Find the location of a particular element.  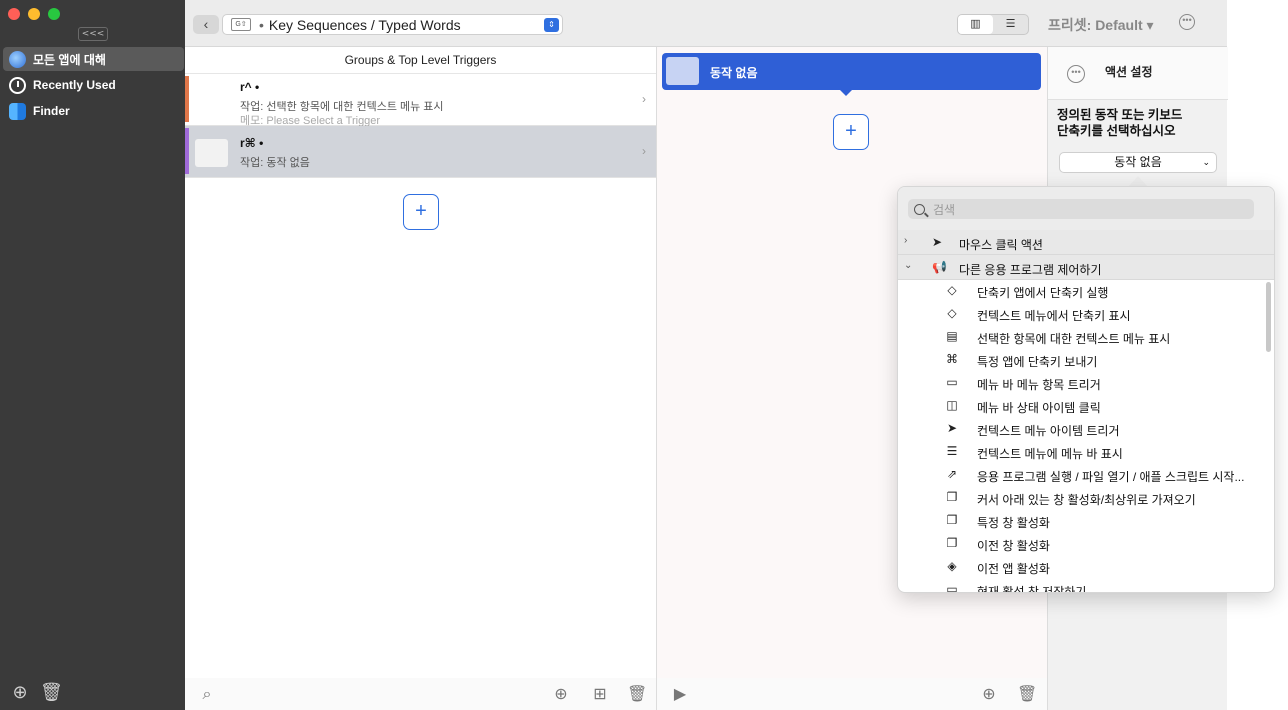

popover-search-bar: 검색 is located at coordinates (1086, 208).